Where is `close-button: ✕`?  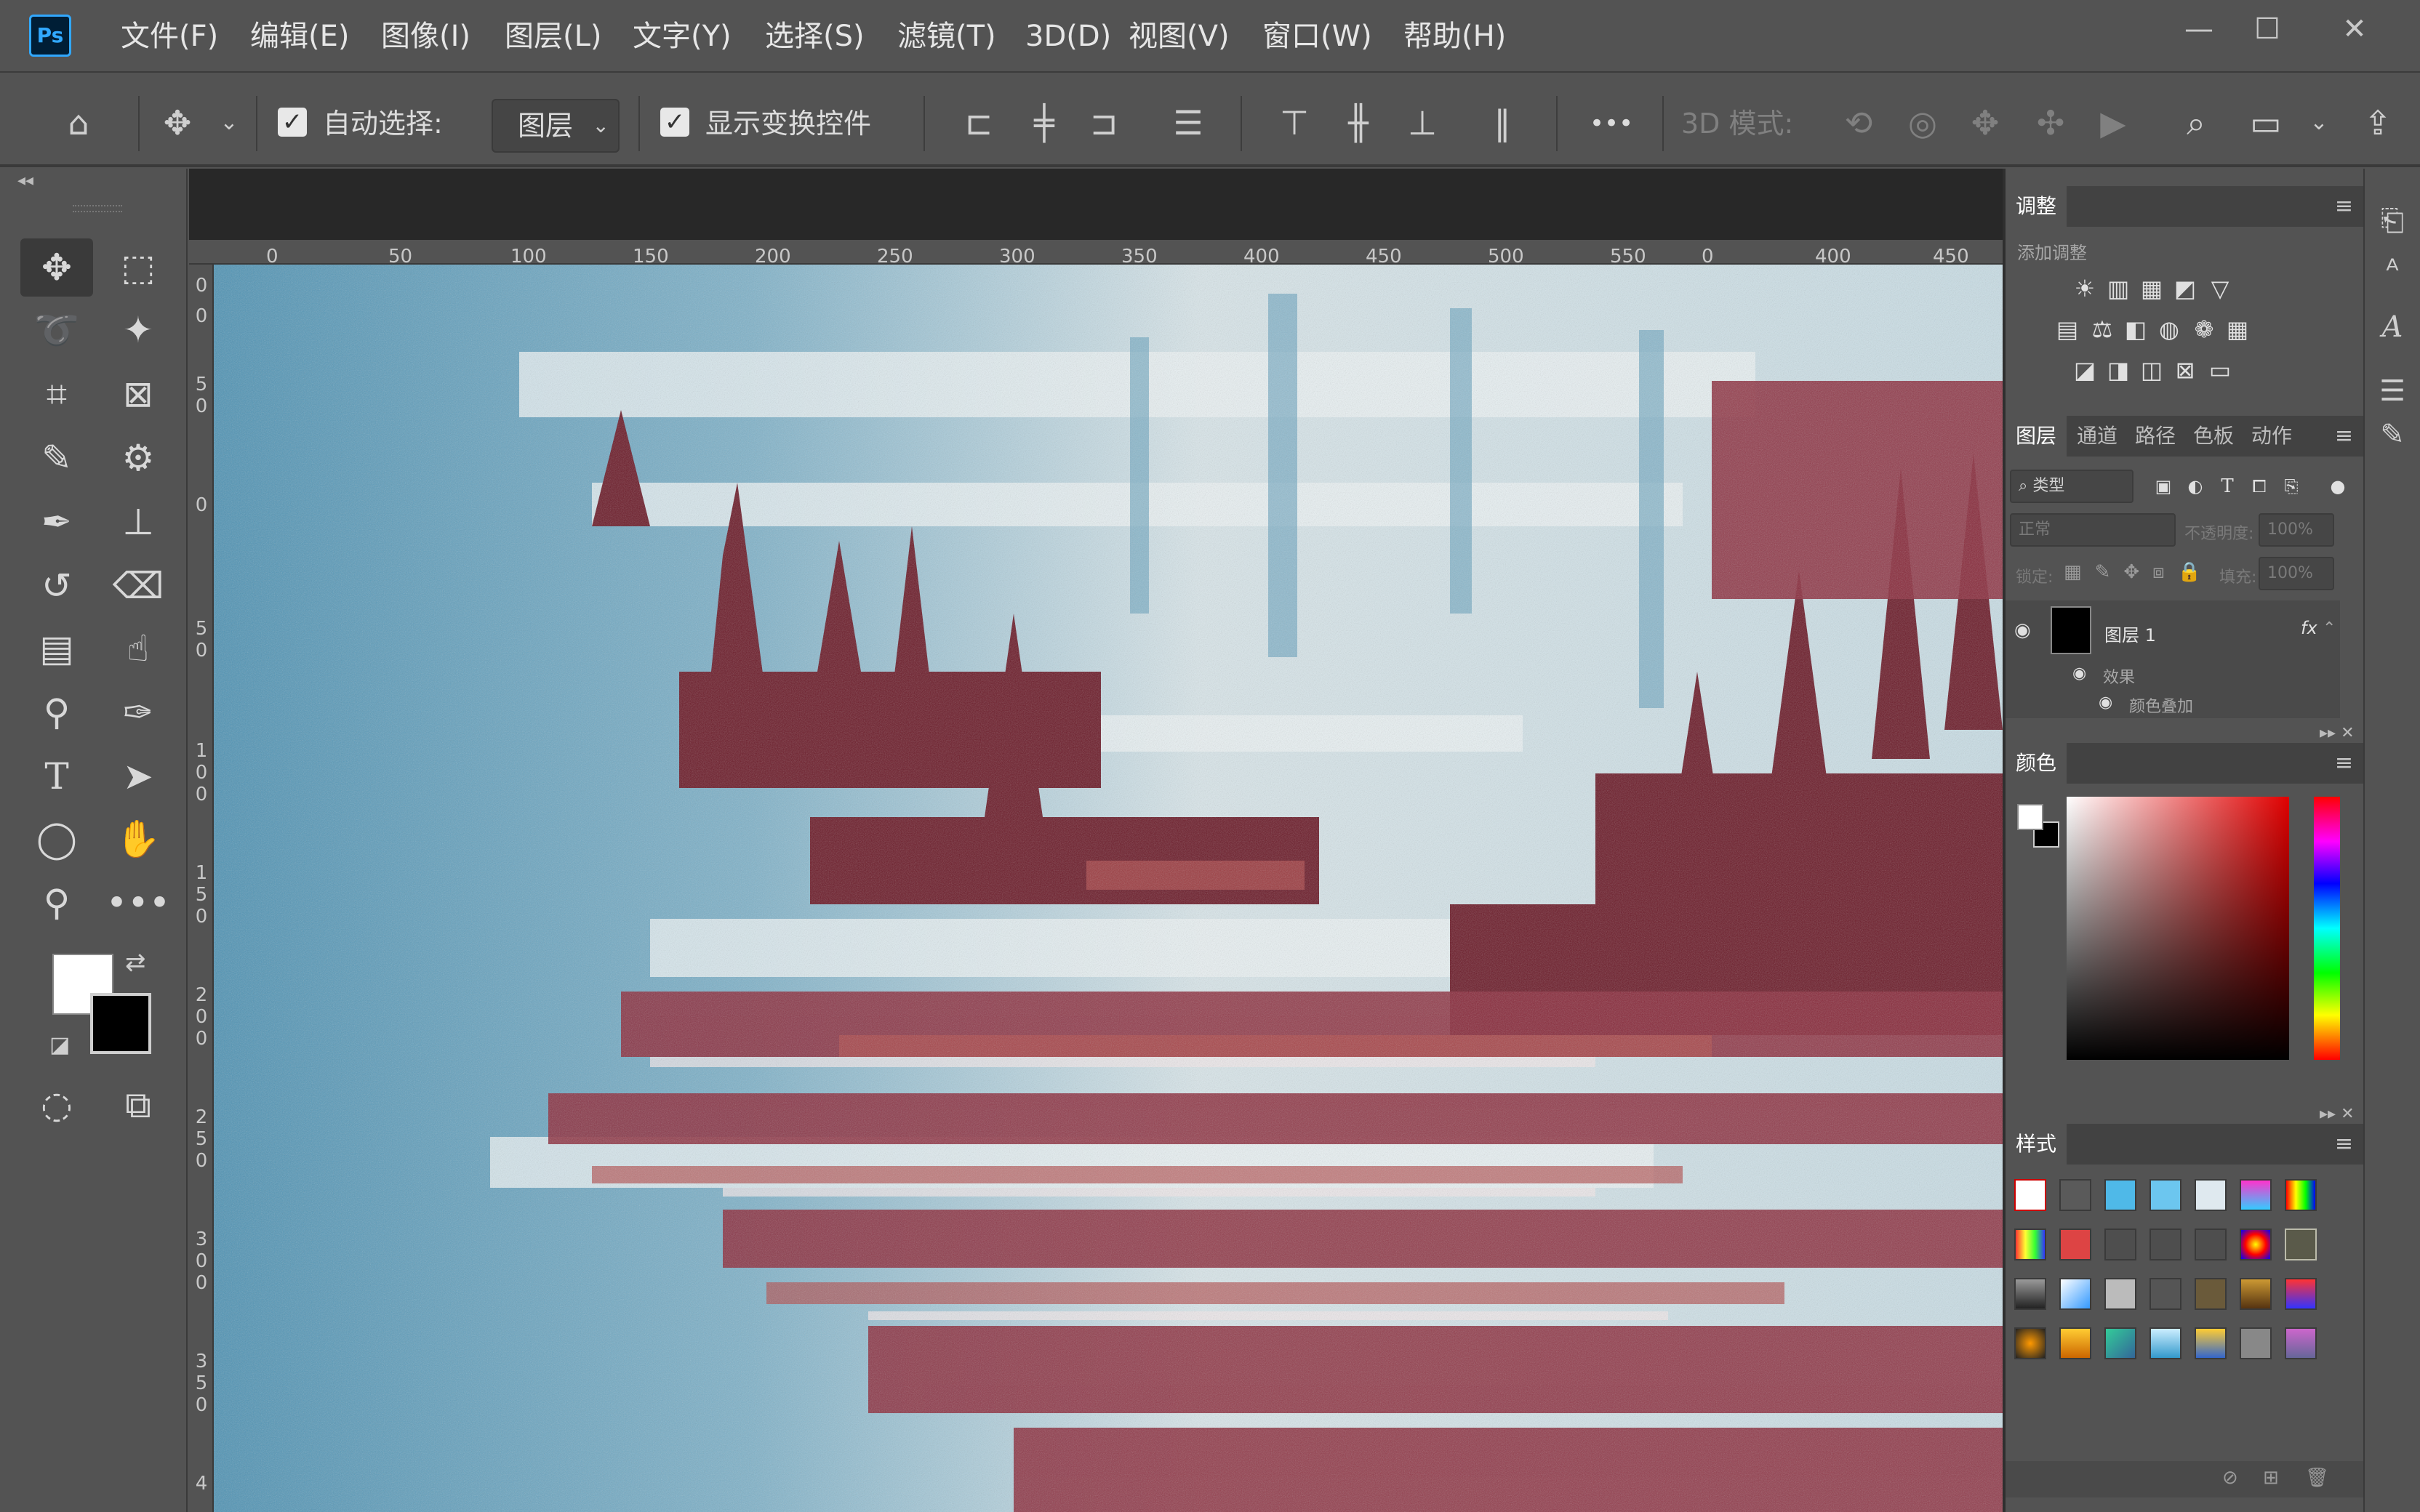 close-button: ✕ is located at coordinates (2354, 29).